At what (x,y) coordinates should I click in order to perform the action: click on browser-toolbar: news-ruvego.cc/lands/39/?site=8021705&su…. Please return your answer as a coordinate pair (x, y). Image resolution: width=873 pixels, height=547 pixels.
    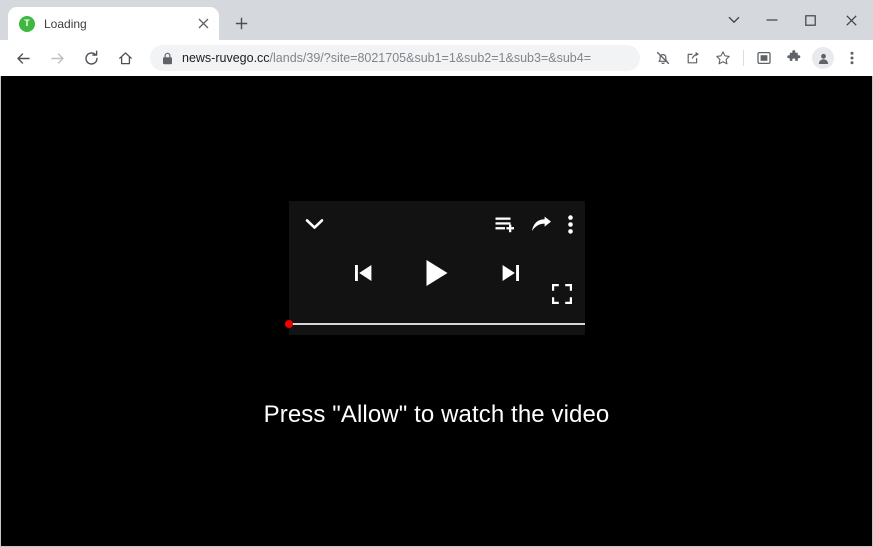
    Looking at the image, I should click on (436, 58).